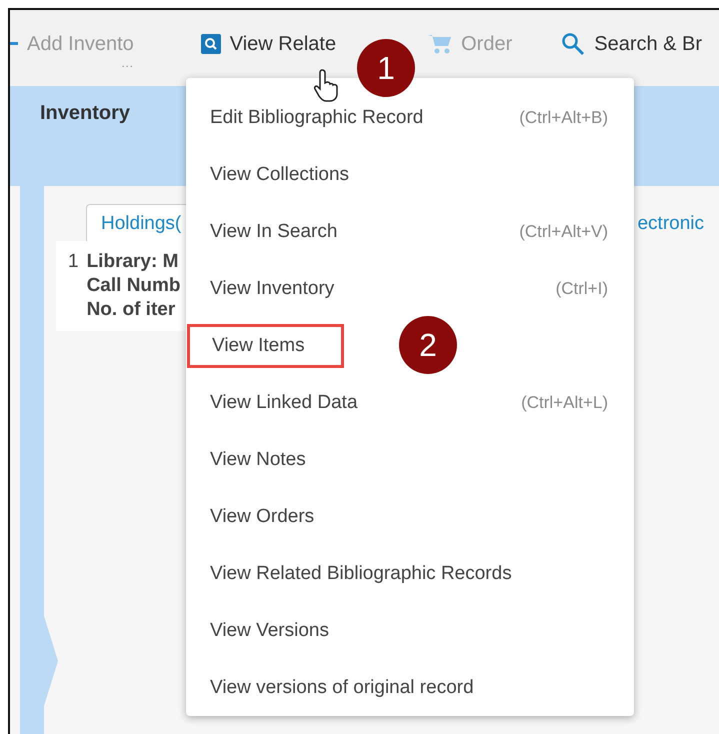 The width and height of the screenshot is (719, 734). Describe the element at coordinates (146, 310) in the screenshot. I see `record-field: No. of iter` at that location.